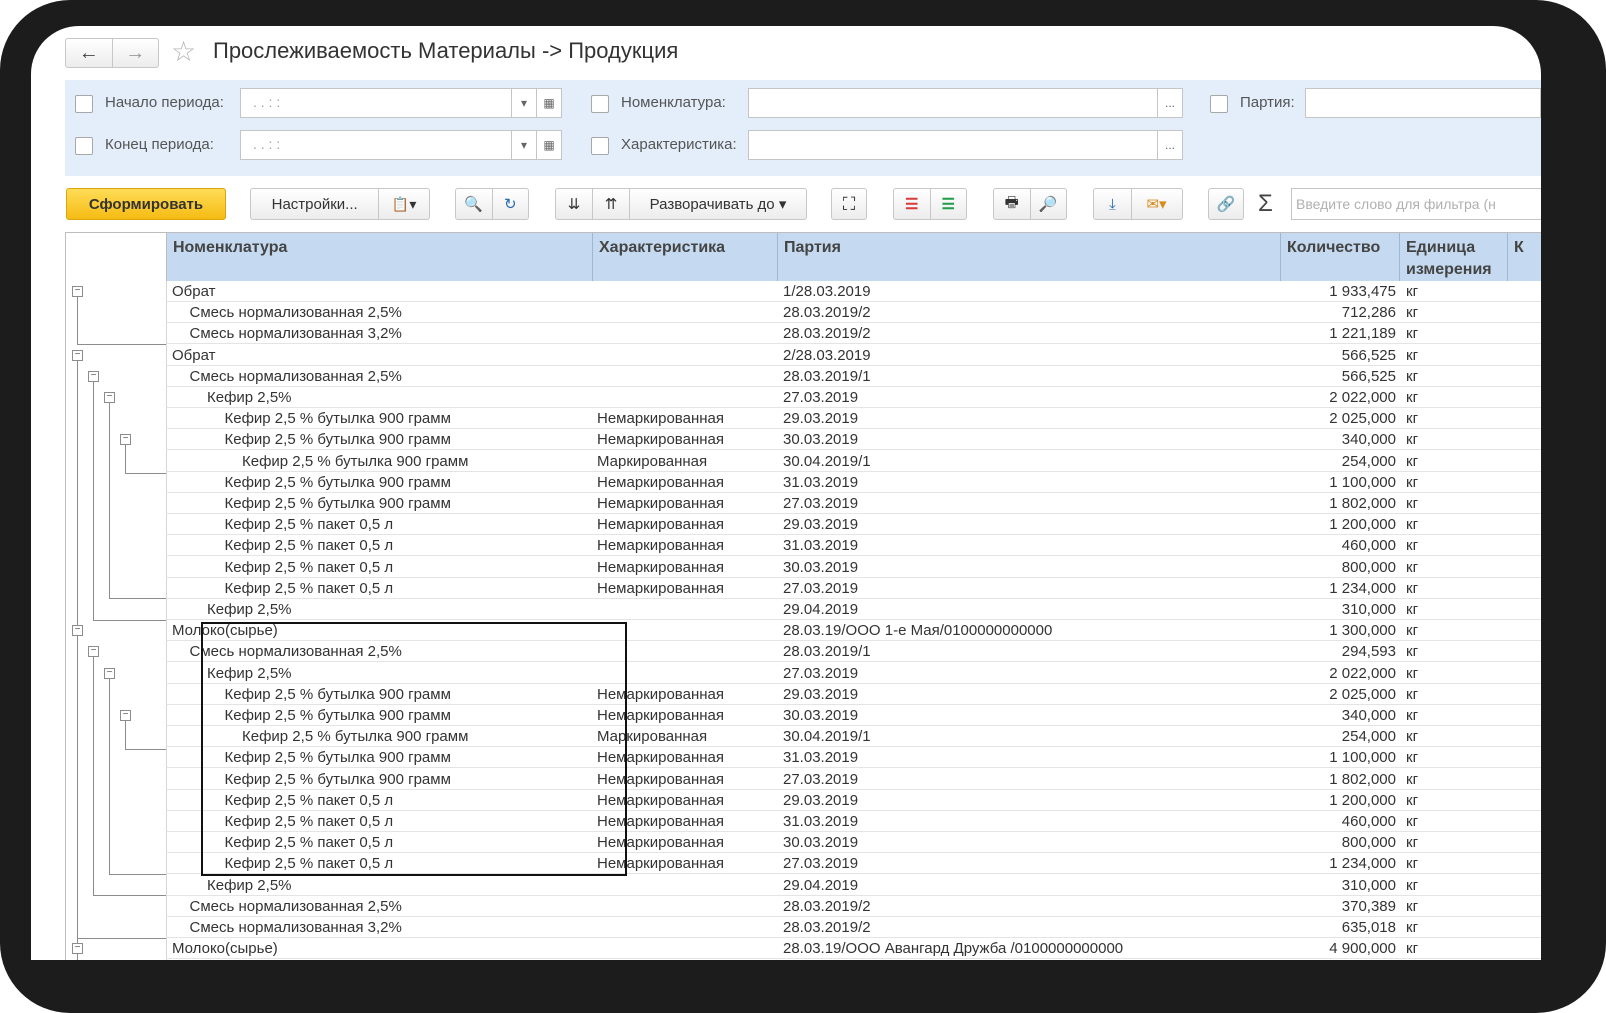  I want to click on highlight-red-icon: ☰, so click(912, 204).